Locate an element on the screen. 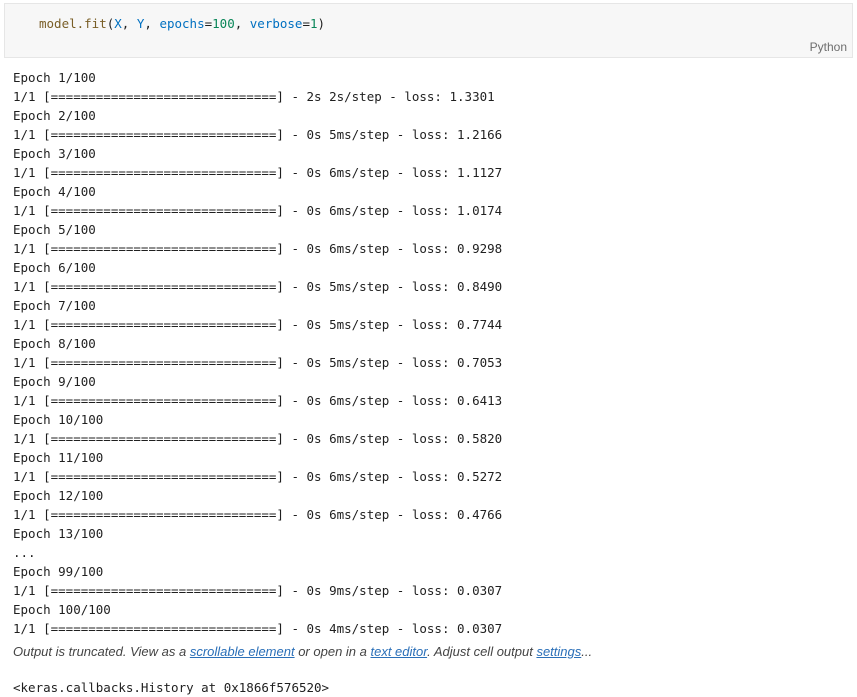 This screenshot has height=697, width=857. scrollable-element-link: scrollable element is located at coordinates (242, 651).